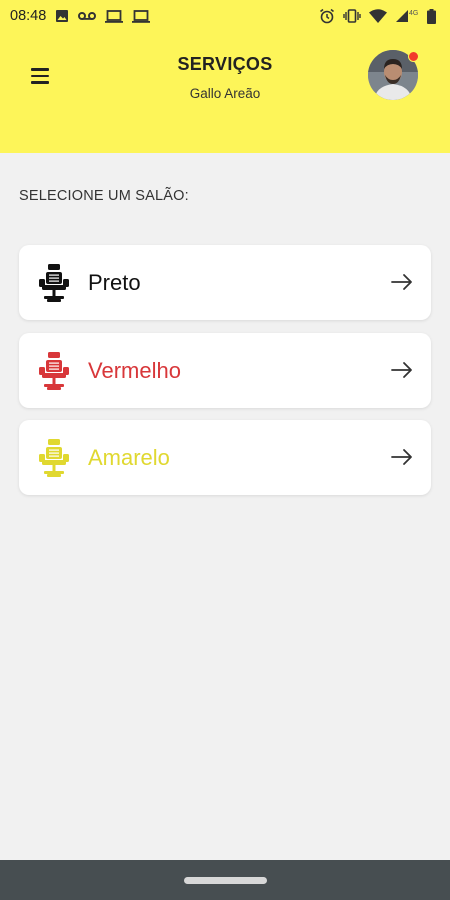 The image size is (450, 900). What do you see at coordinates (431, 16) in the screenshot?
I see `battery-icon` at bounding box center [431, 16].